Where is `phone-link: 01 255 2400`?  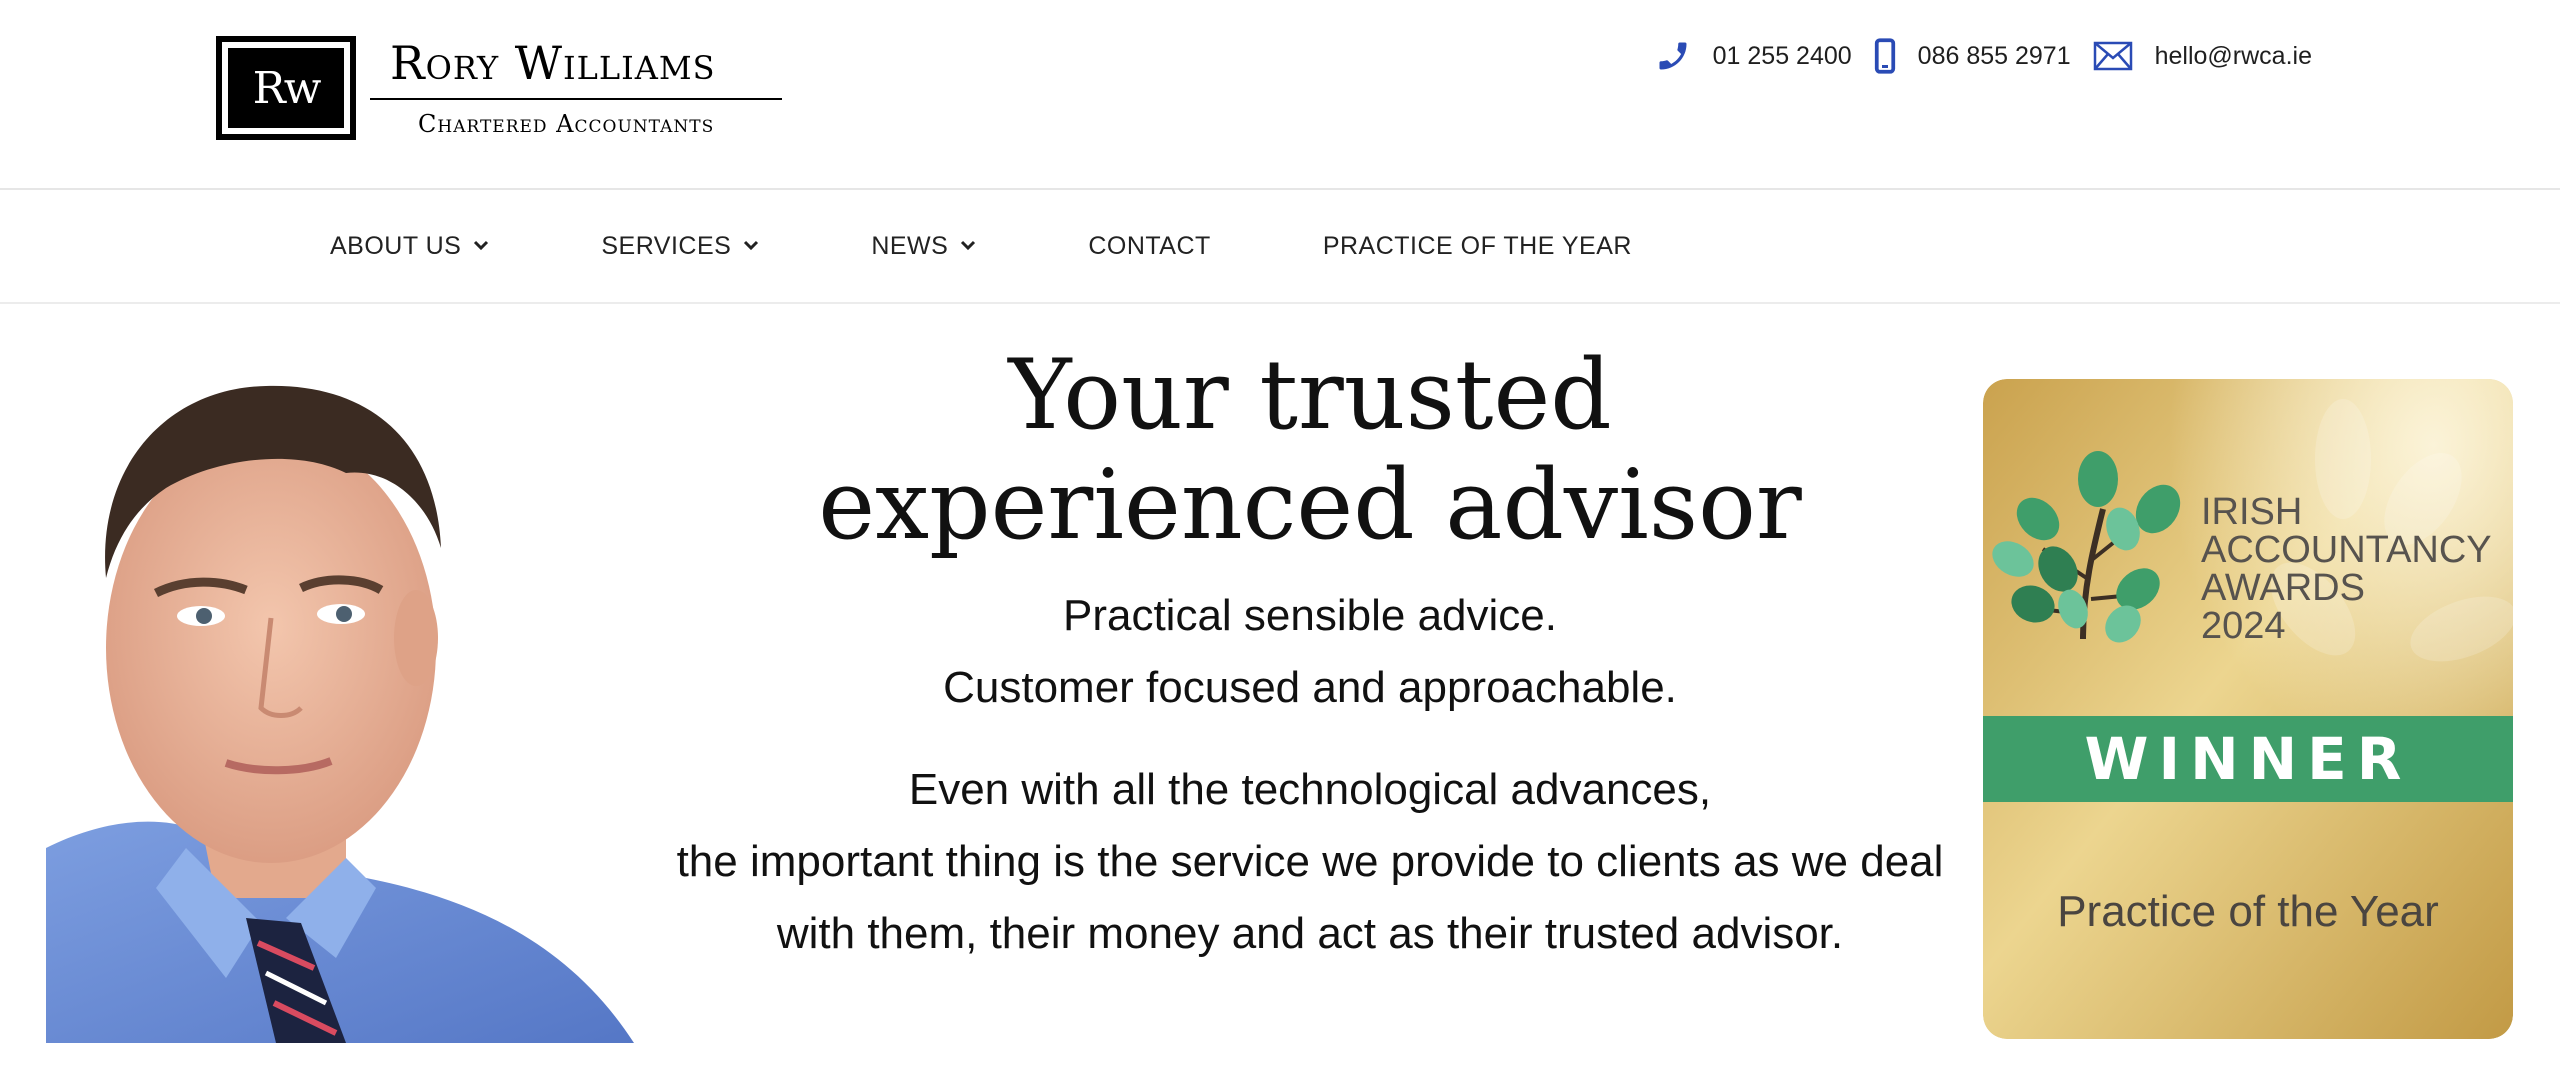 phone-link: 01 255 2400 is located at coordinates (1753, 56).